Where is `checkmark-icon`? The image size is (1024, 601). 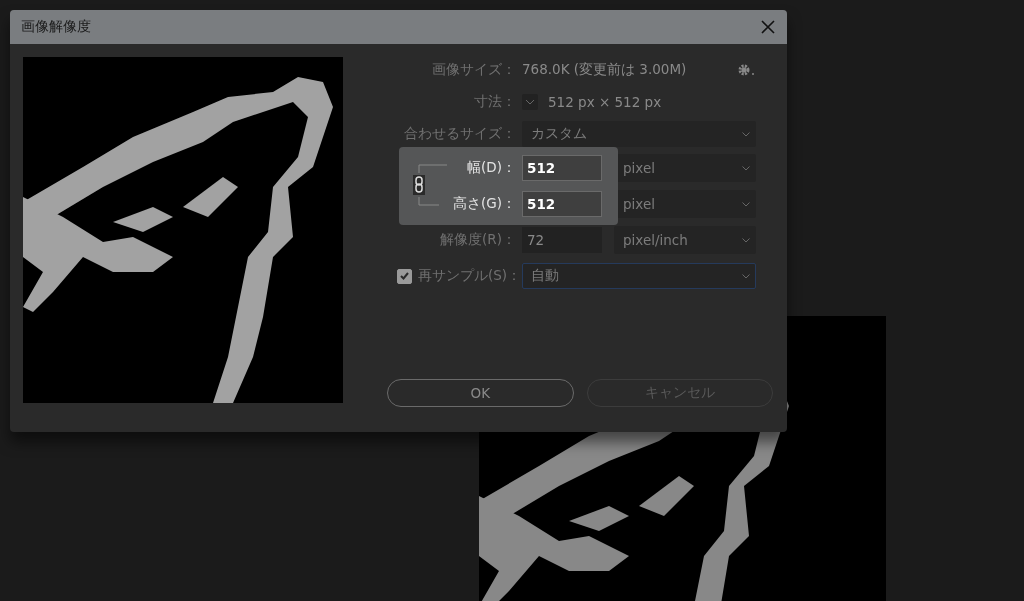
checkmark-icon is located at coordinates (404, 276).